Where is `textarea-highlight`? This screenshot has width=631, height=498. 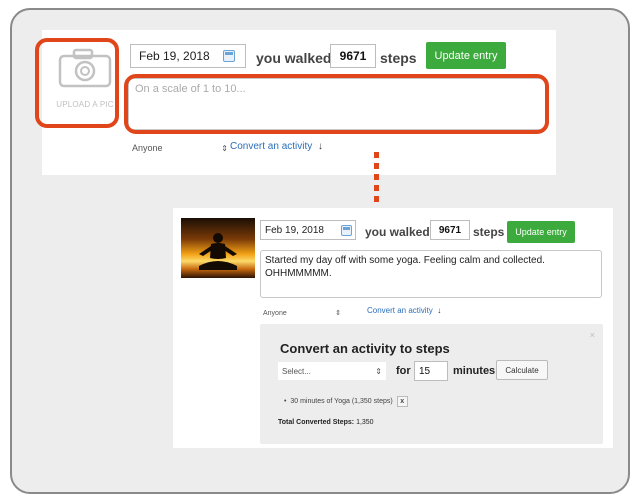 textarea-highlight is located at coordinates (336, 104).